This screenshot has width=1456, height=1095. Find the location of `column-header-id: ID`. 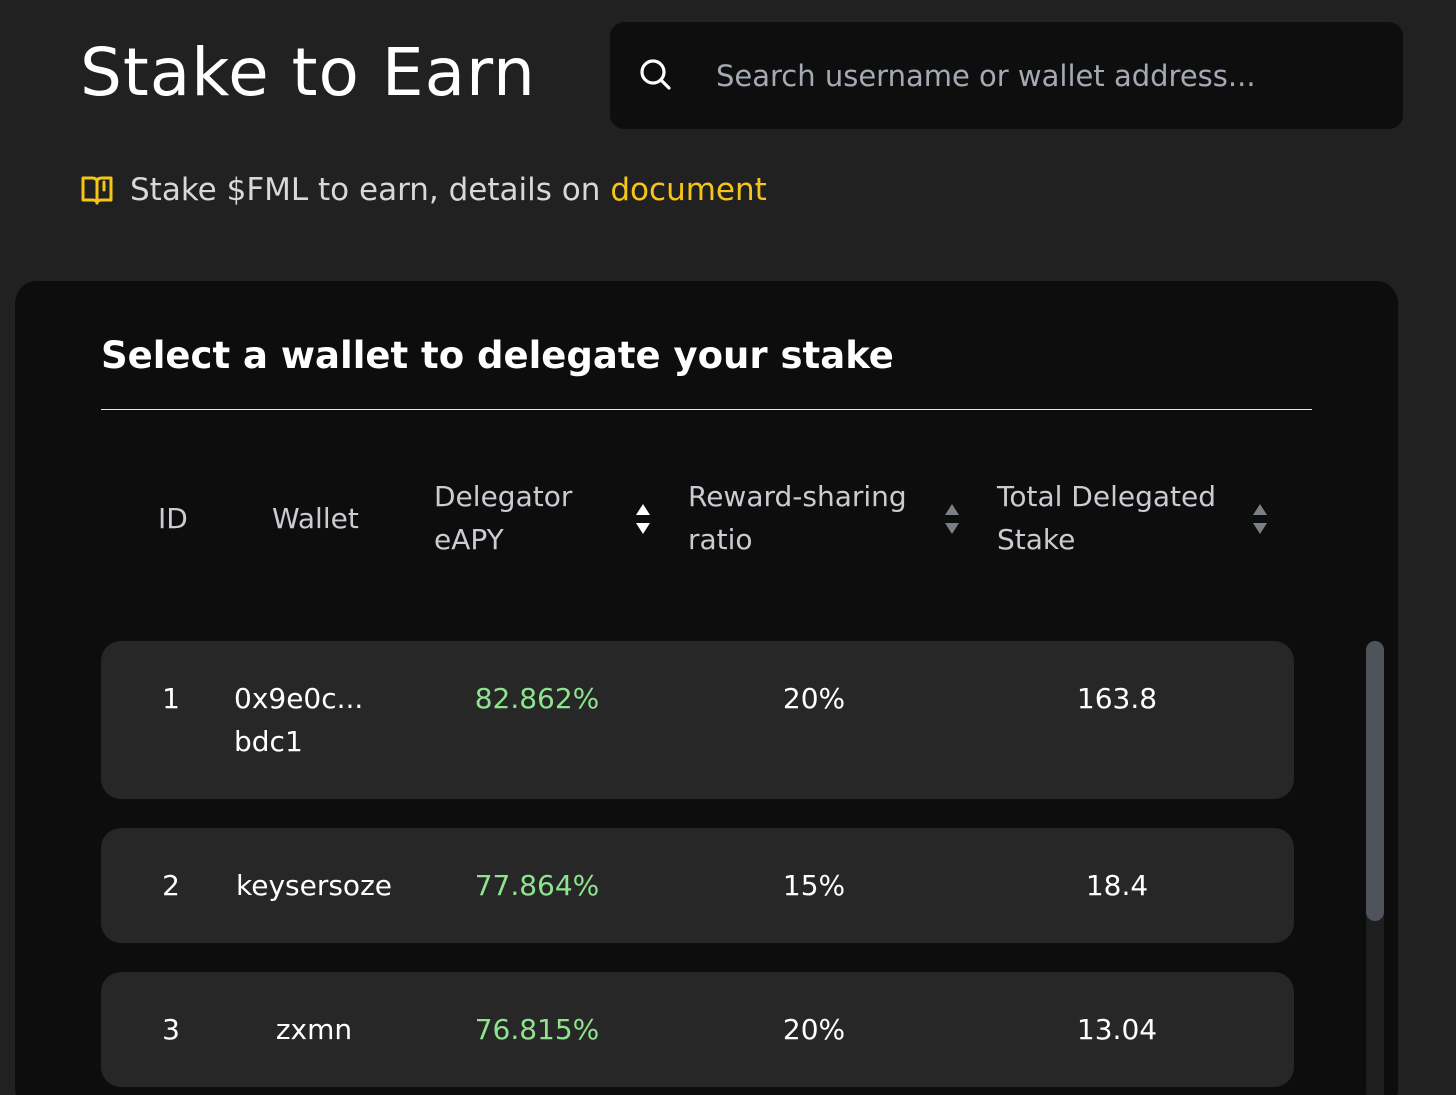

column-header-id: ID is located at coordinates (173, 518).